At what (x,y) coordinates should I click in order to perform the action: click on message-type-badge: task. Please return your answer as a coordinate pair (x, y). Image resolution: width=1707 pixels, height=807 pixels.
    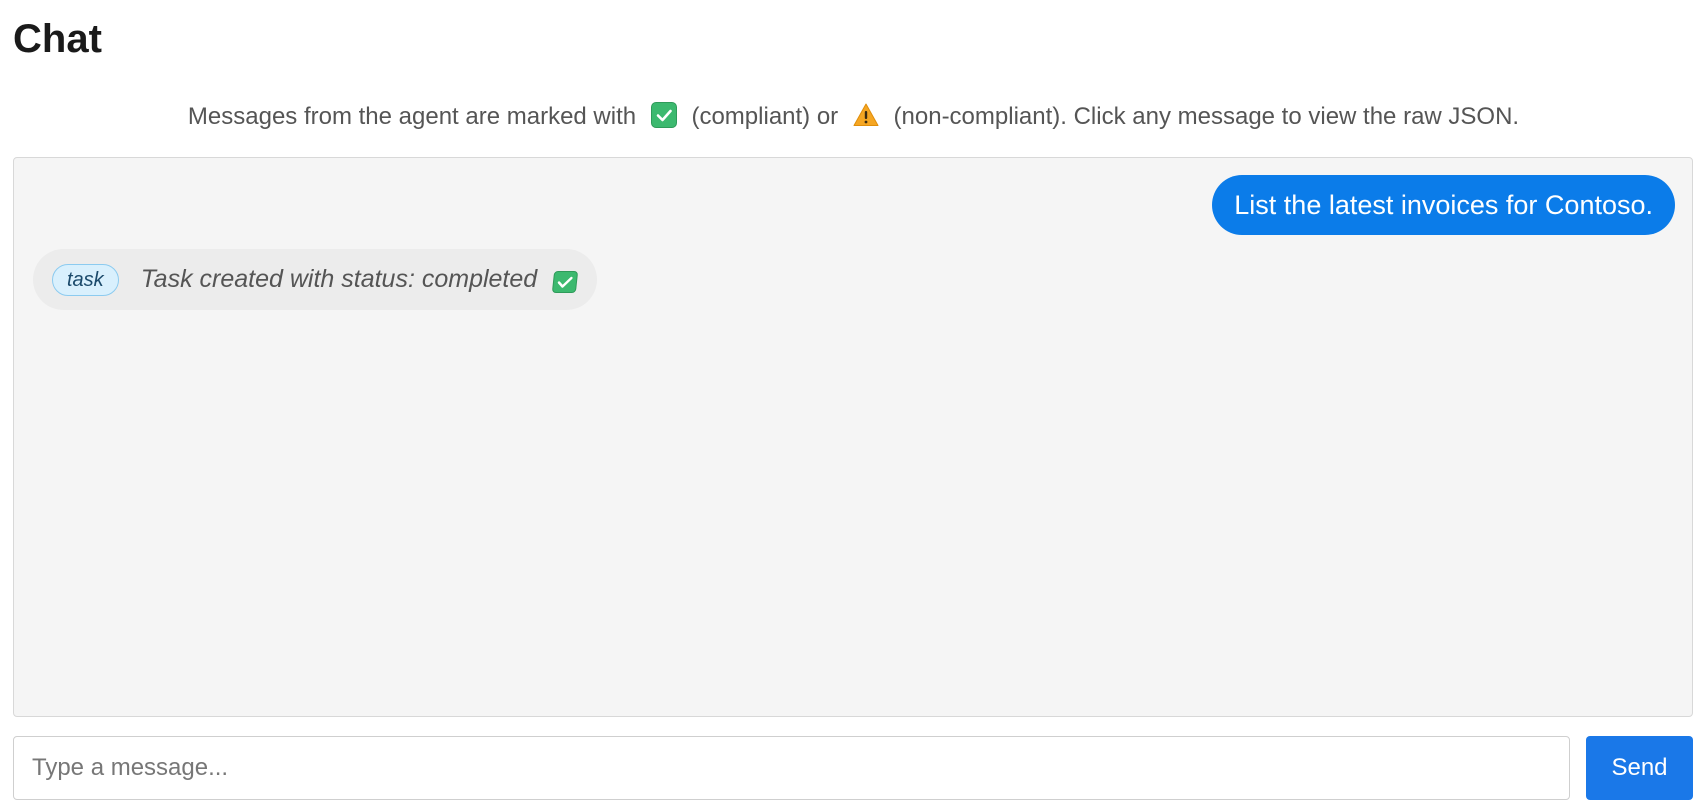
    Looking at the image, I should click on (85, 279).